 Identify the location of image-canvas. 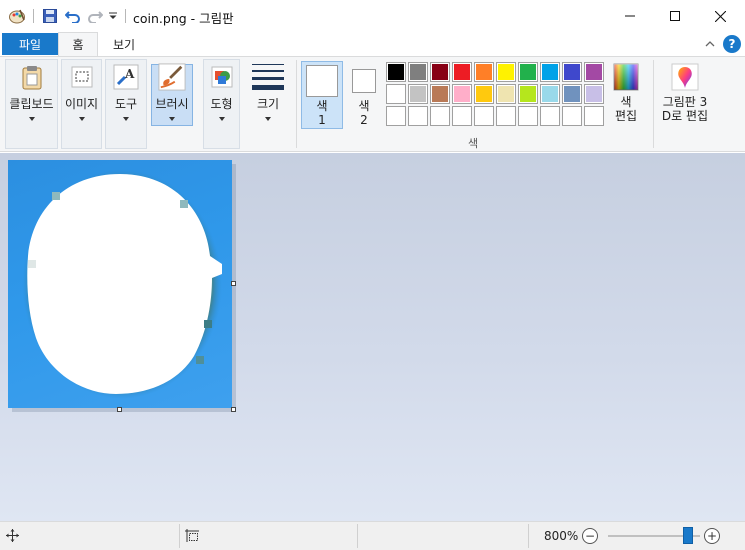
(120, 284).